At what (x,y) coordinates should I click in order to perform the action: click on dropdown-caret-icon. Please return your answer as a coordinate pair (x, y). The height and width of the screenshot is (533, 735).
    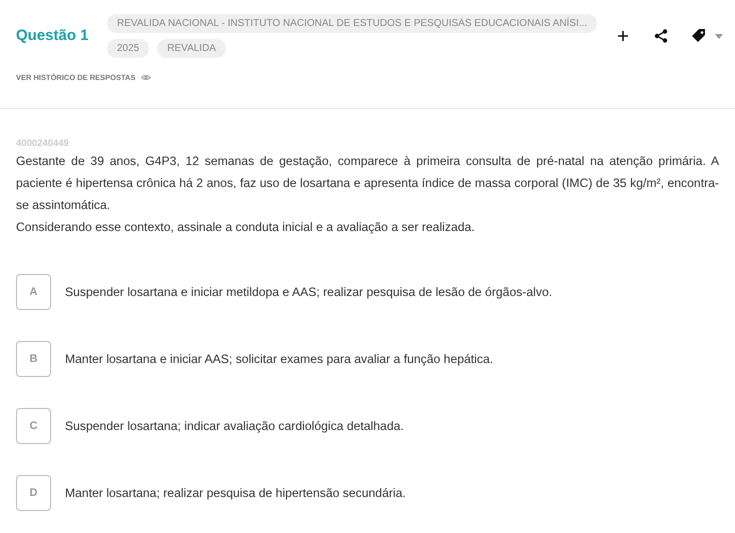
    Looking at the image, I should click on (719, 36).